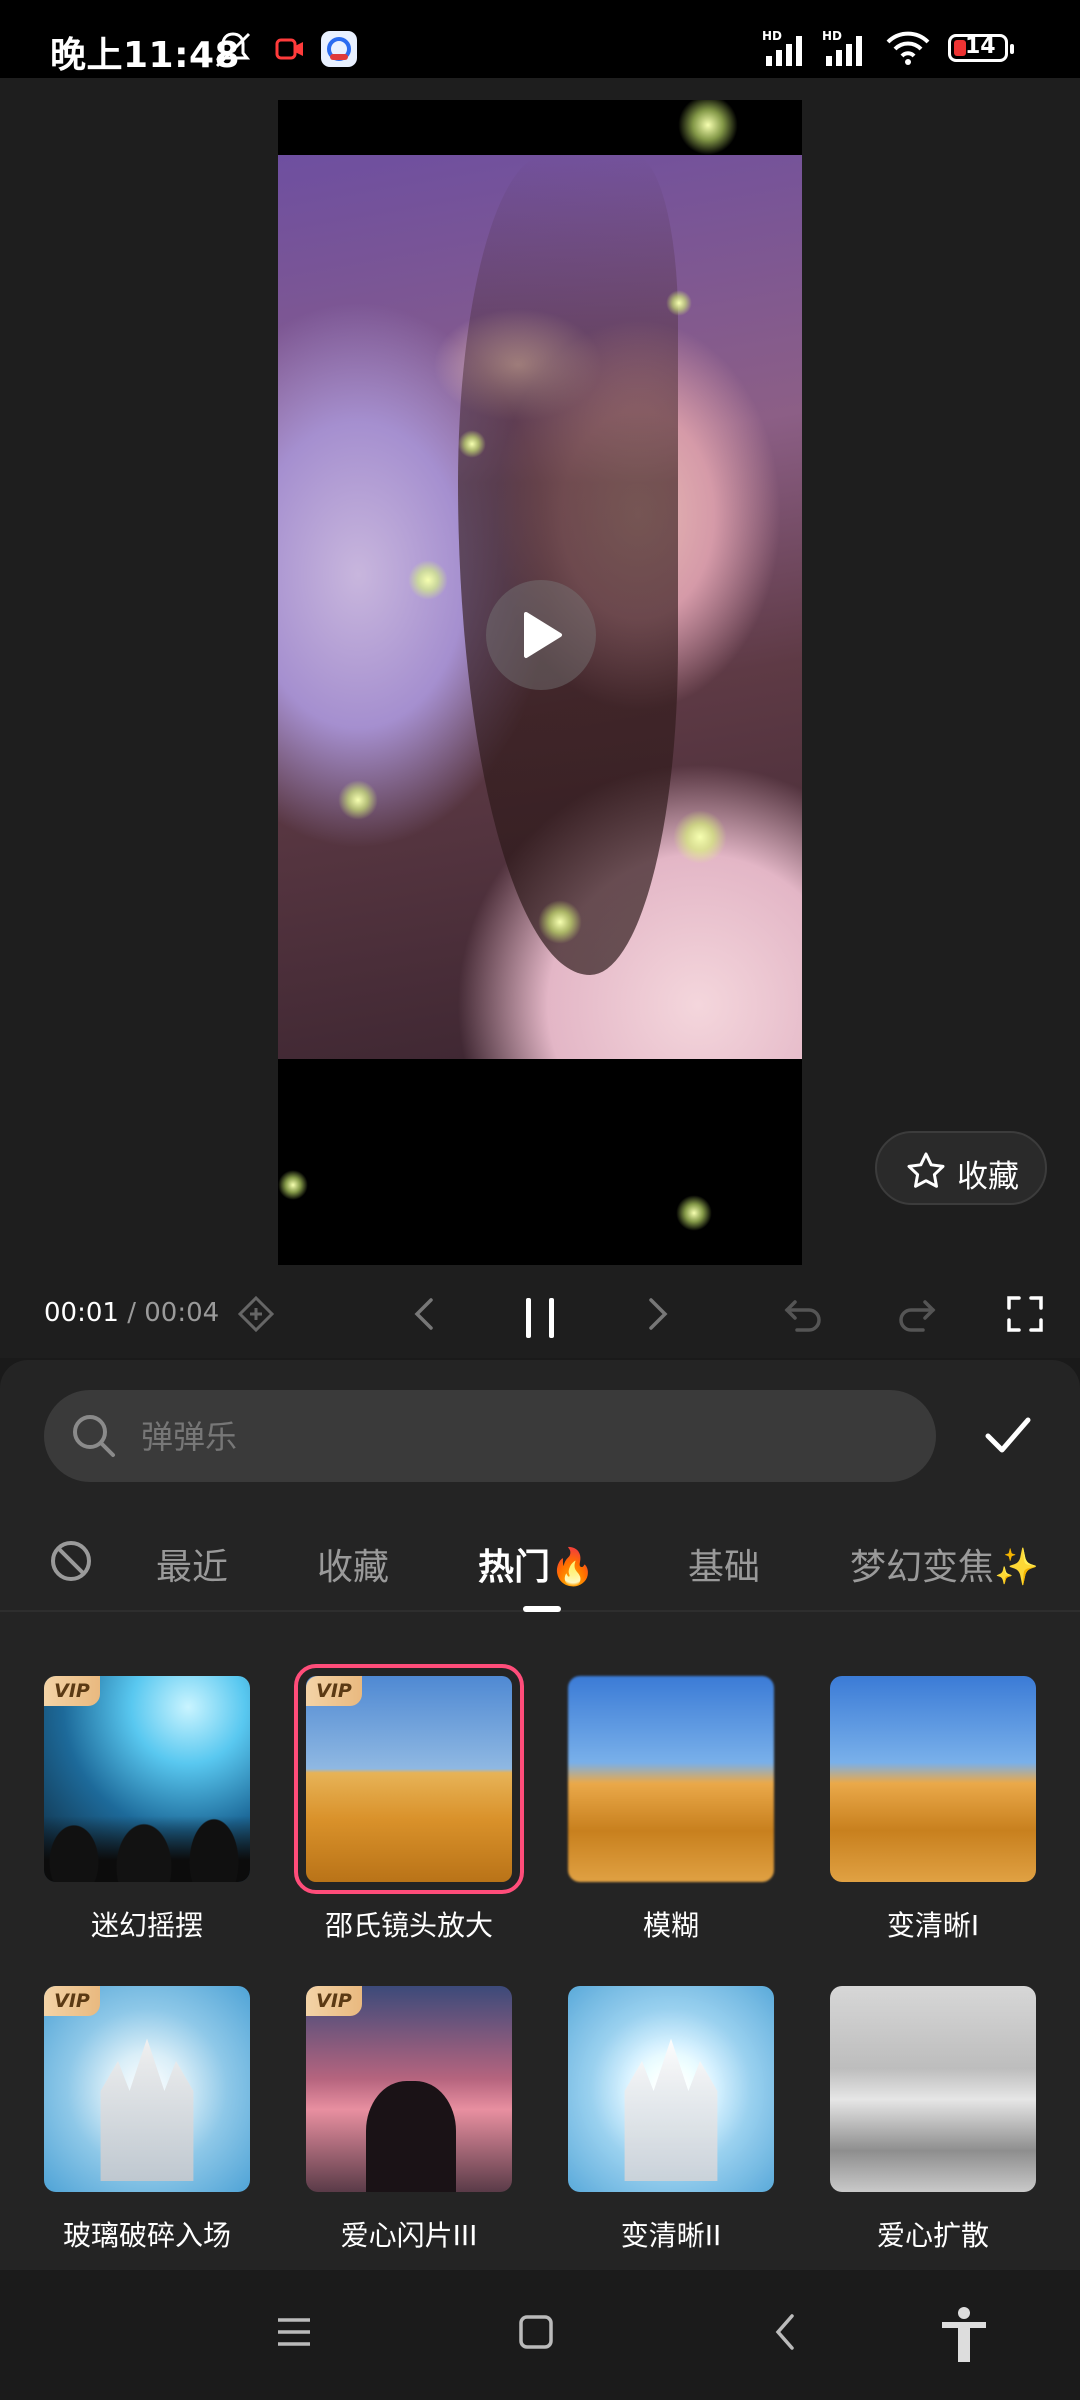  I want to click on screen-record-icon, so click(290, 51).